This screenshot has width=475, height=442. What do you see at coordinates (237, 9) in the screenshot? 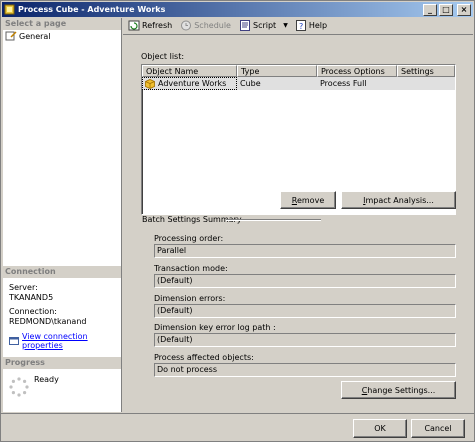
I see `title-bar: Process Cube - Adventure Works _ □ ×` at bounding box center [237, 9].